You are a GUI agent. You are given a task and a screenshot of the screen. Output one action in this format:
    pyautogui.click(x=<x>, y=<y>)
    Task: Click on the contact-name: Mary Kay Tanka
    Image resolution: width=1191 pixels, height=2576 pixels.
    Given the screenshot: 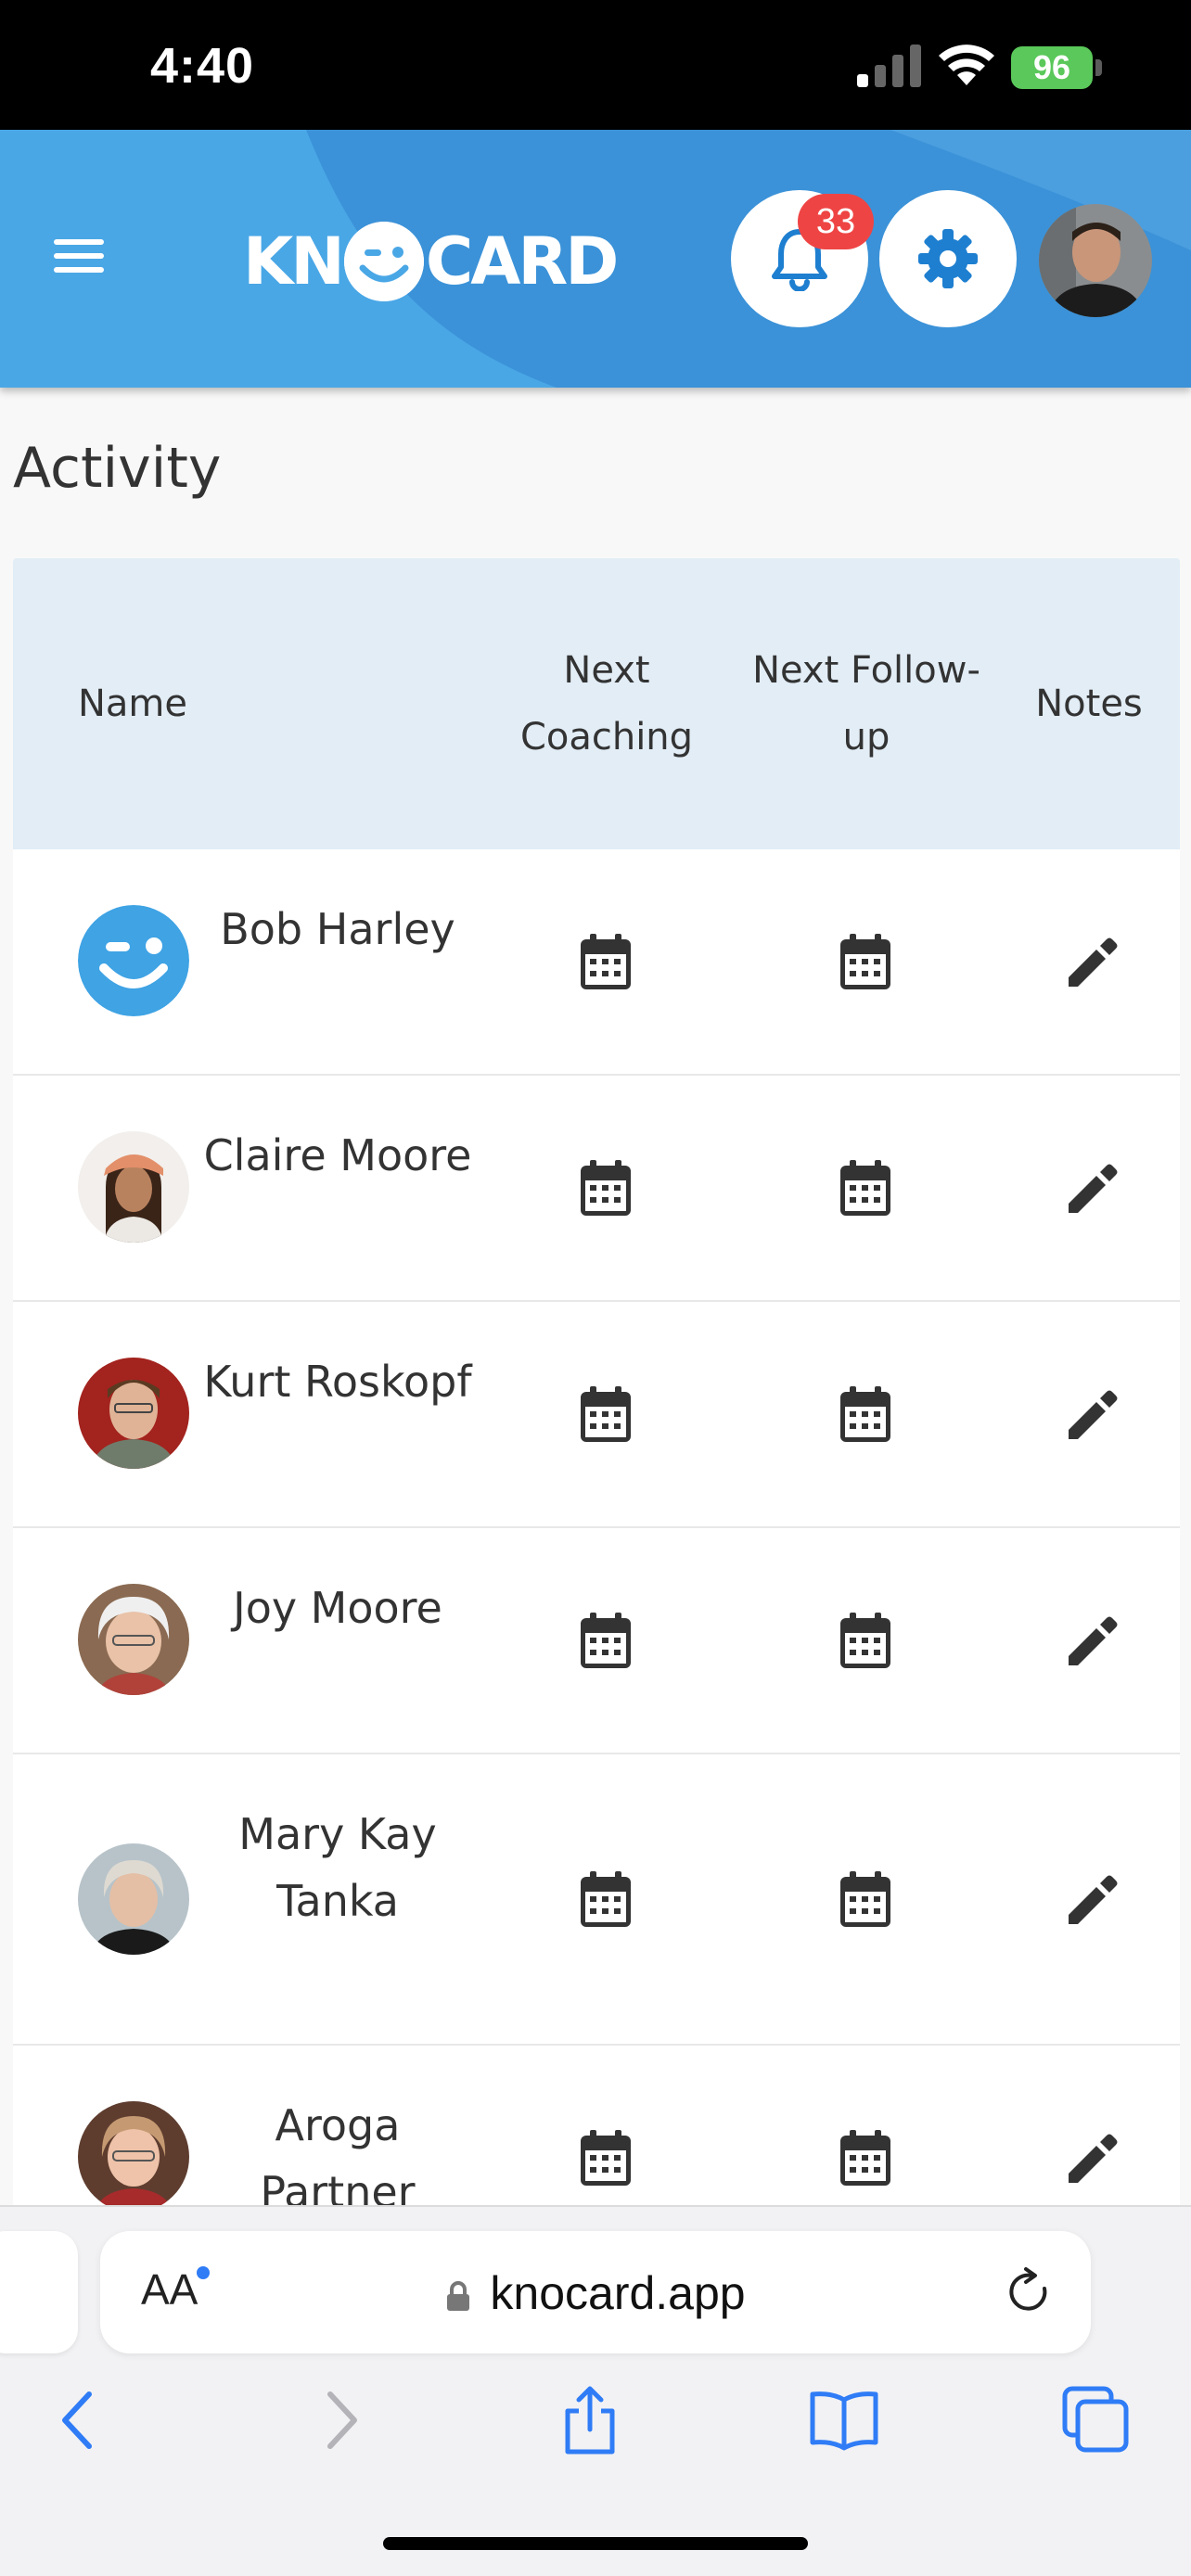 What is the action you would take?
    pyautogui.click(x=337, y=1867)
    